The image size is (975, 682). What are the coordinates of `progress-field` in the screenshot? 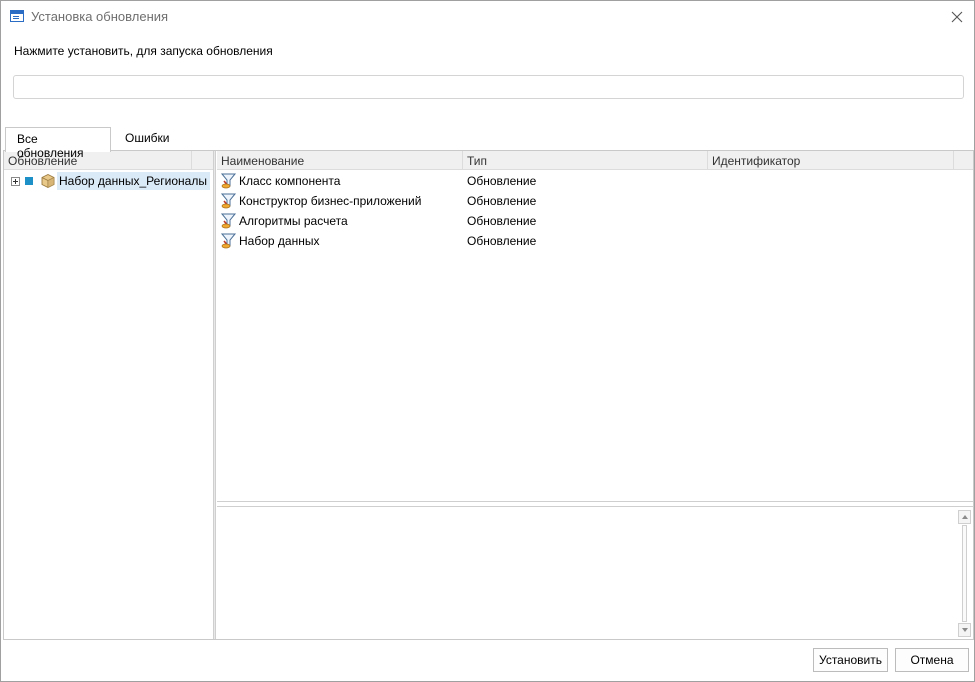 It's located at (488, 87).